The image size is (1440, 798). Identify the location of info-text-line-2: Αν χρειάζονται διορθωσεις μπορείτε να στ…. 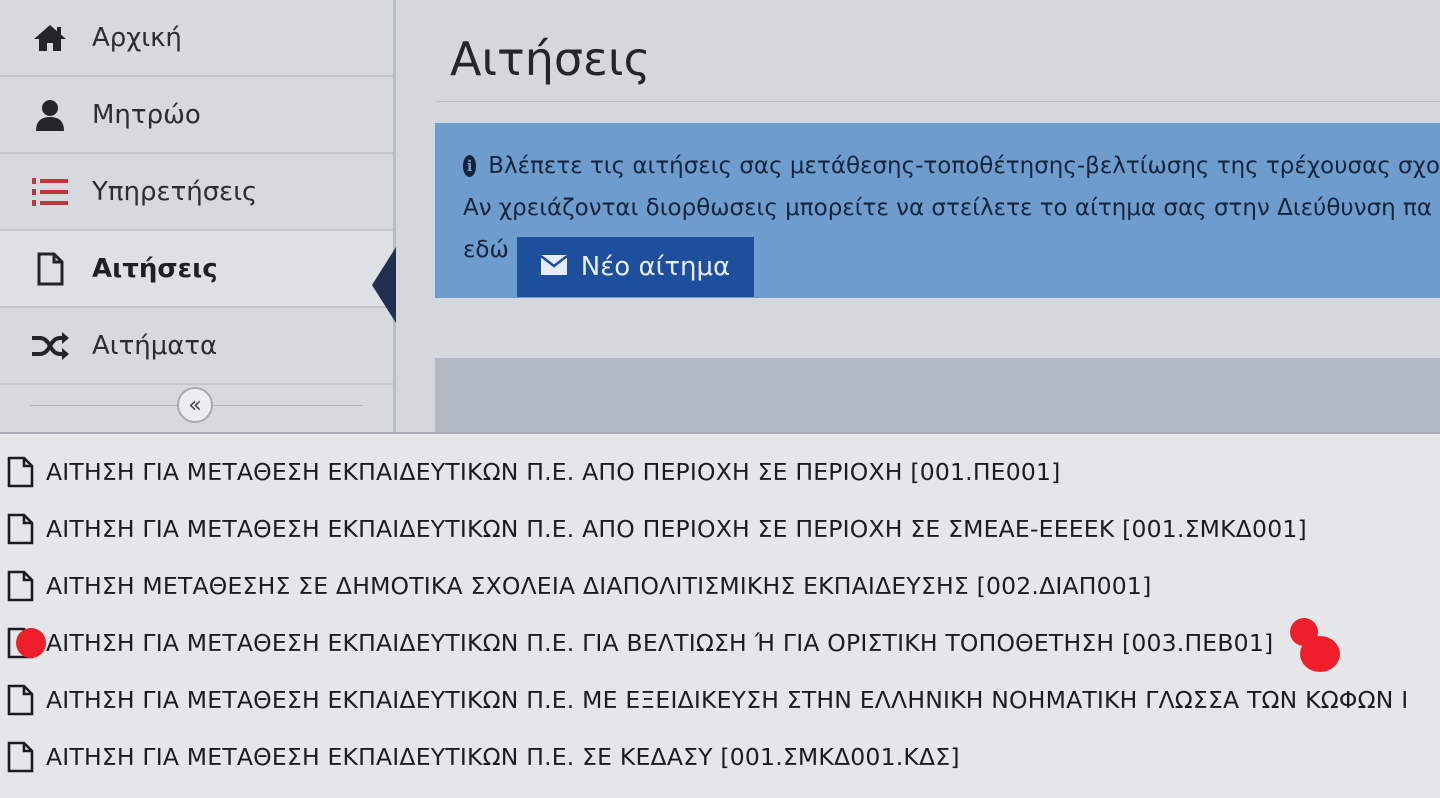
(948, 208).